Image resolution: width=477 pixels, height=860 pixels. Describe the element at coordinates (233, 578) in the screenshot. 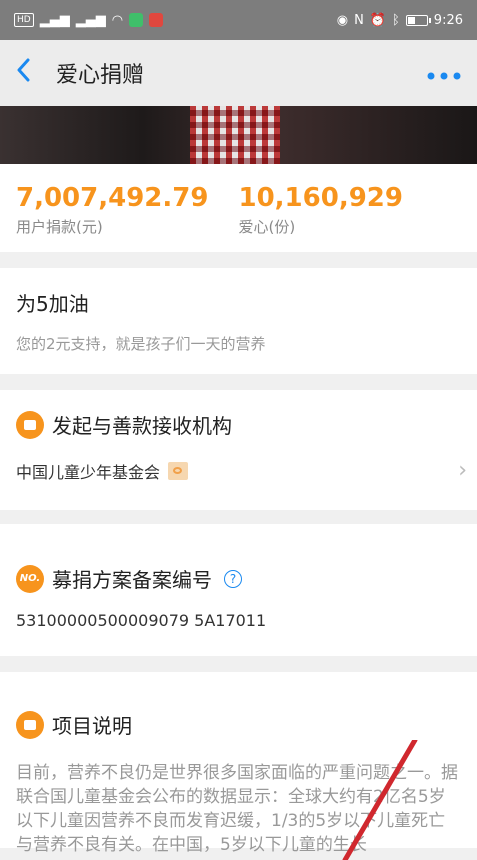

I see `help-icon: ?` at that location.